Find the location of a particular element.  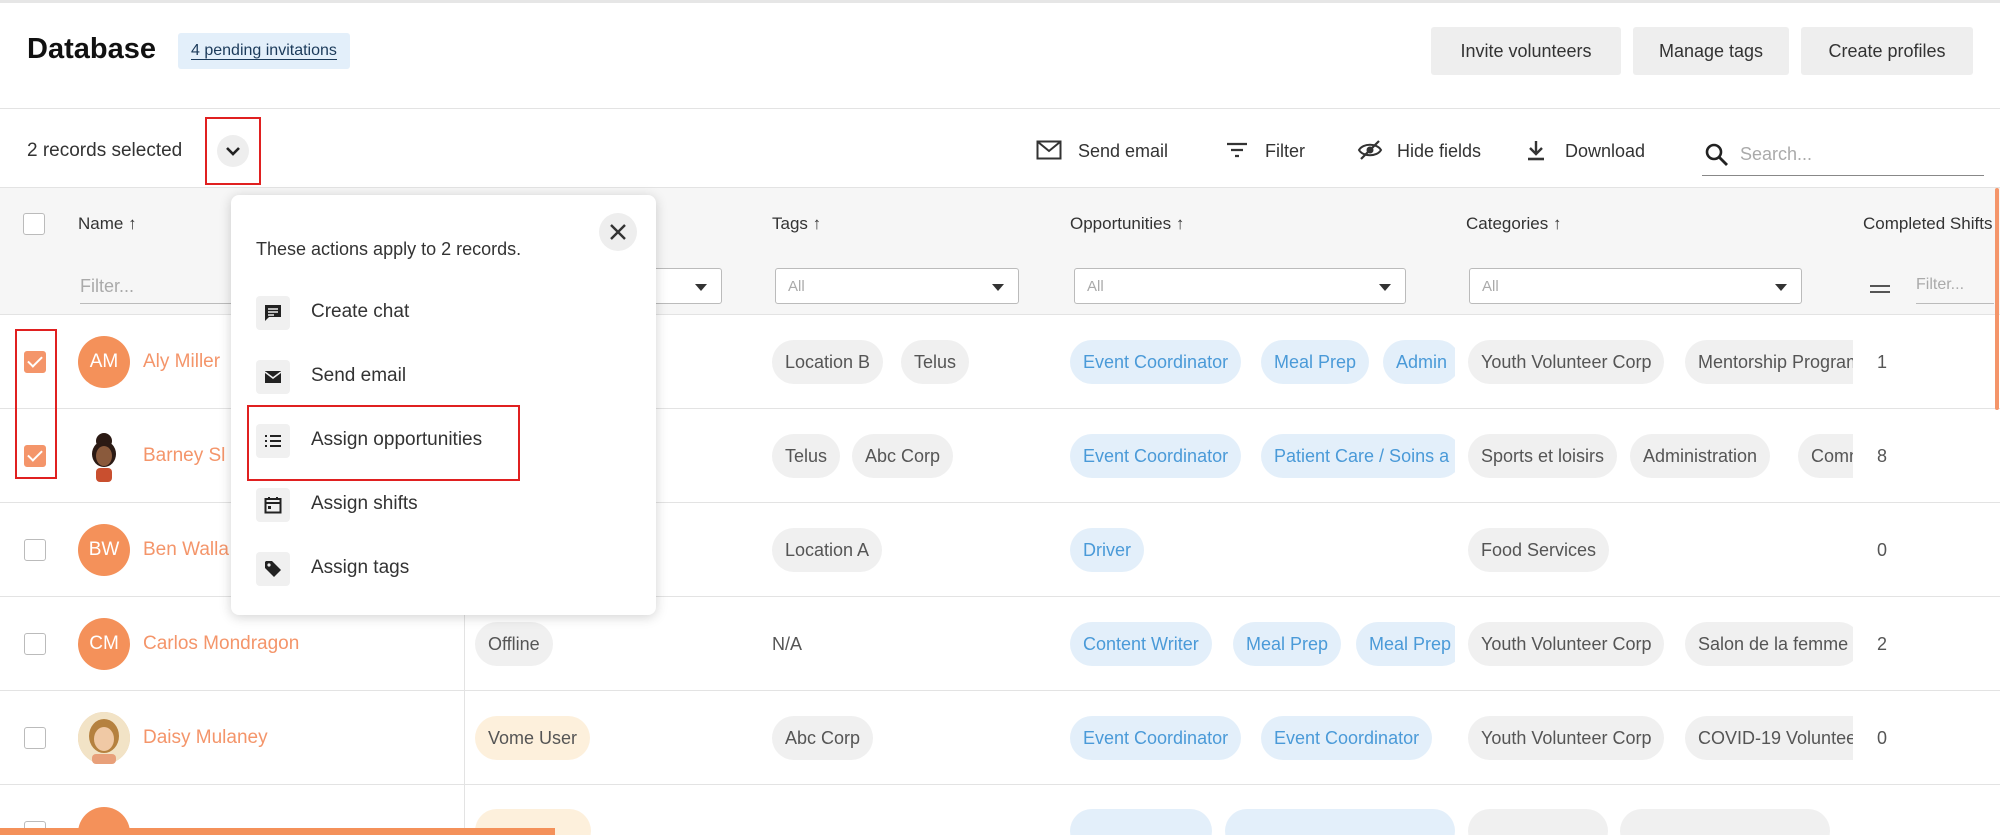

invite-volunteers-button: Invite volunteers is located at coordinates (1526, 51).